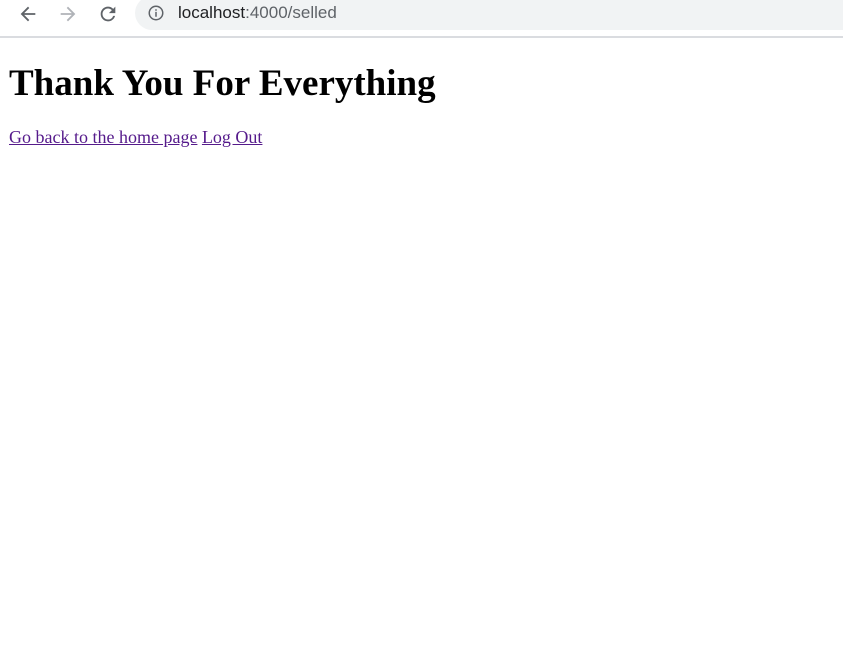 This screenshot has height=659, width=843. What do you see at coordinates (212, 12) in the screenshot?
I see `url-host: localhost` at bounding box center [212, 12].